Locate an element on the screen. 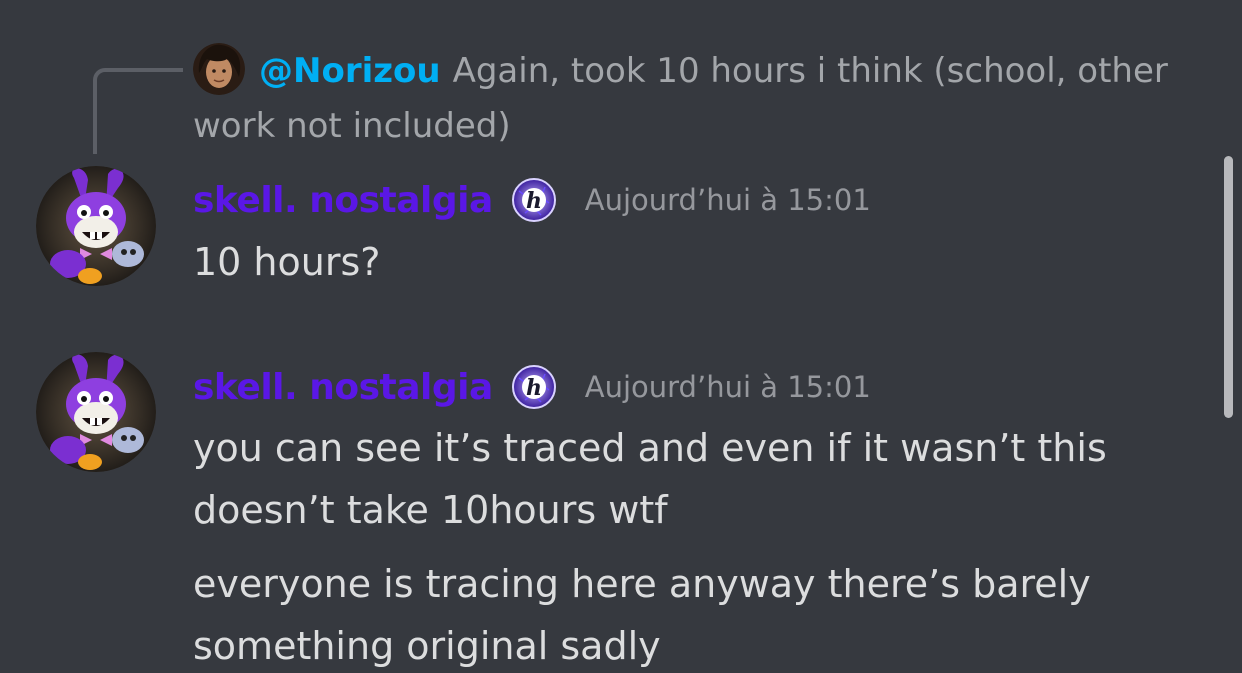 The height and width of the screenshot is (673, 1242). reply-author-avatar is located at coordinates (219, 69).